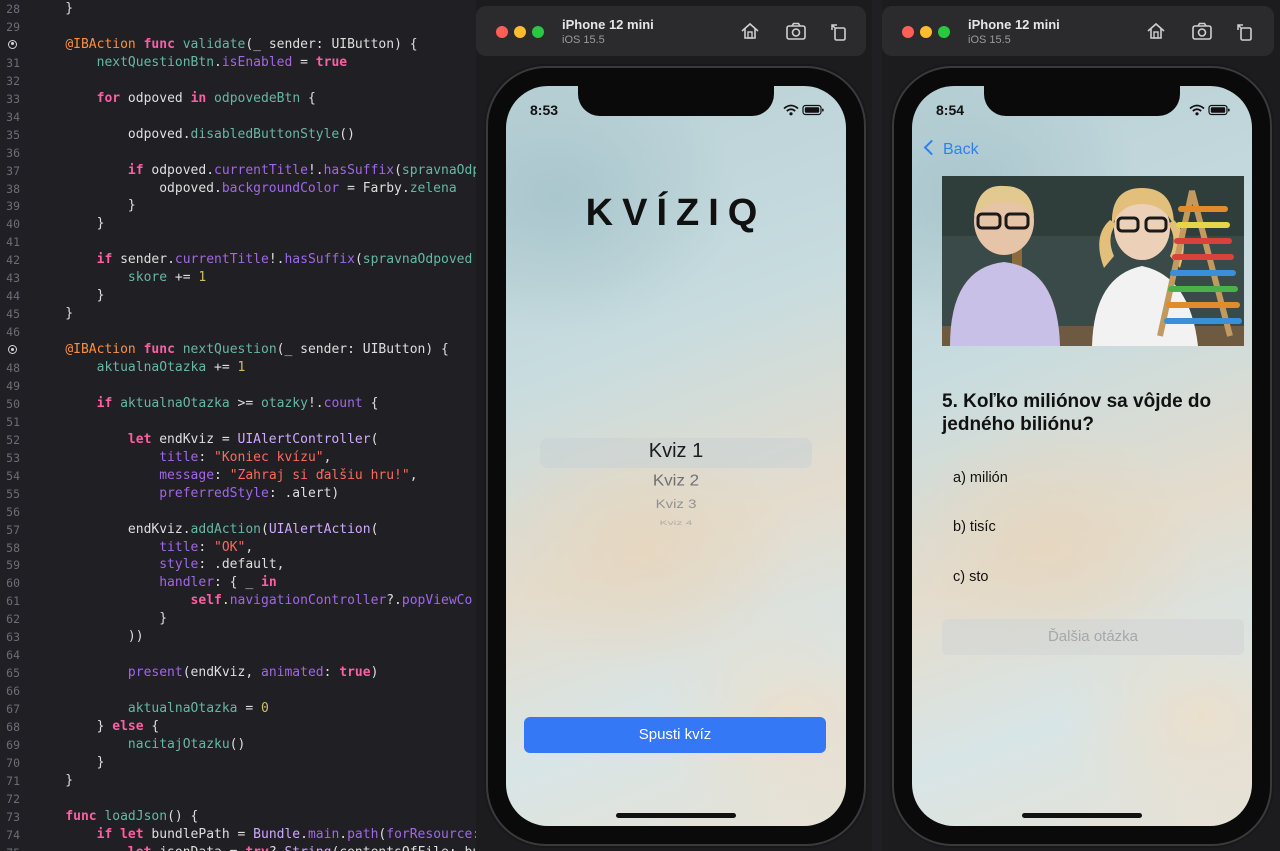 Image resolution: width=1280 pixels, height=851 pixels. I want to click on code-text: title: "Koniec kvízu",, so click(182, 458).